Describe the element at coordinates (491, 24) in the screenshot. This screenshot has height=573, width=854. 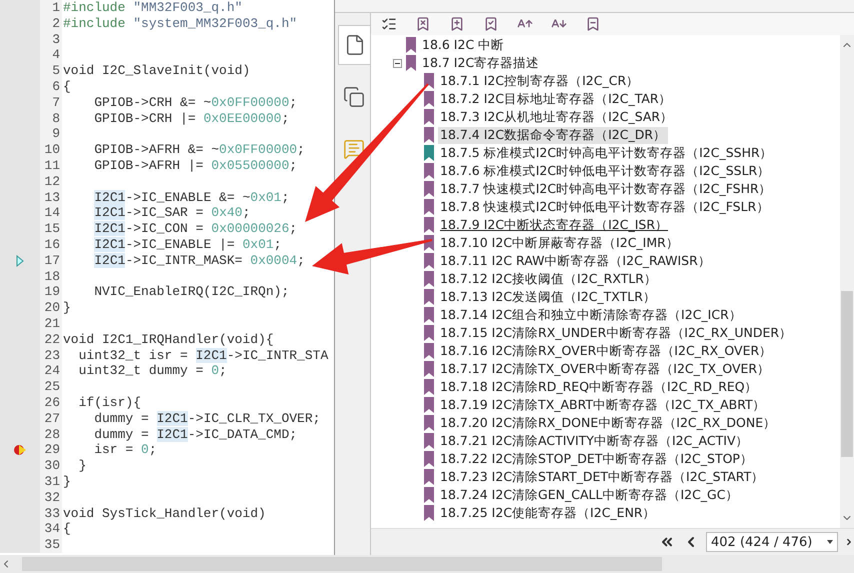
I see `bookmark-check-icon` at that location.